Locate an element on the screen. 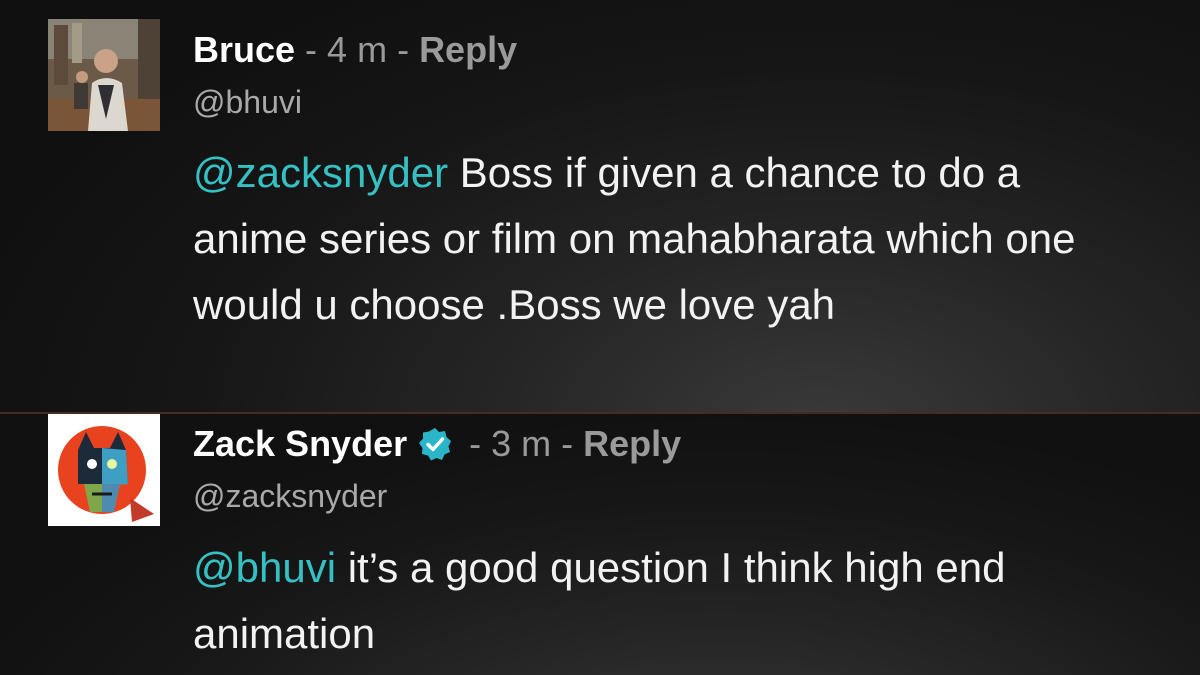 The height and width of the screenshot is (675, 1200). timestamp: 3 m is located at coordinates (521, 443).